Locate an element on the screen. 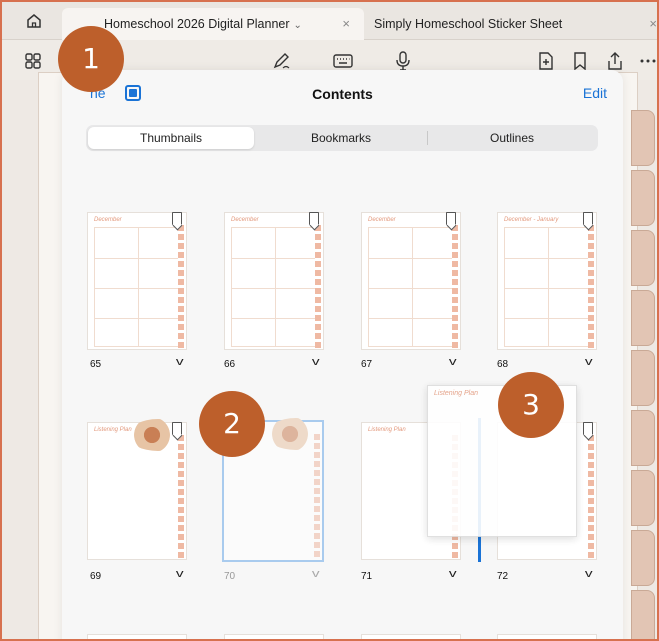  page-number: 72 is located at coordinates (503, 576).